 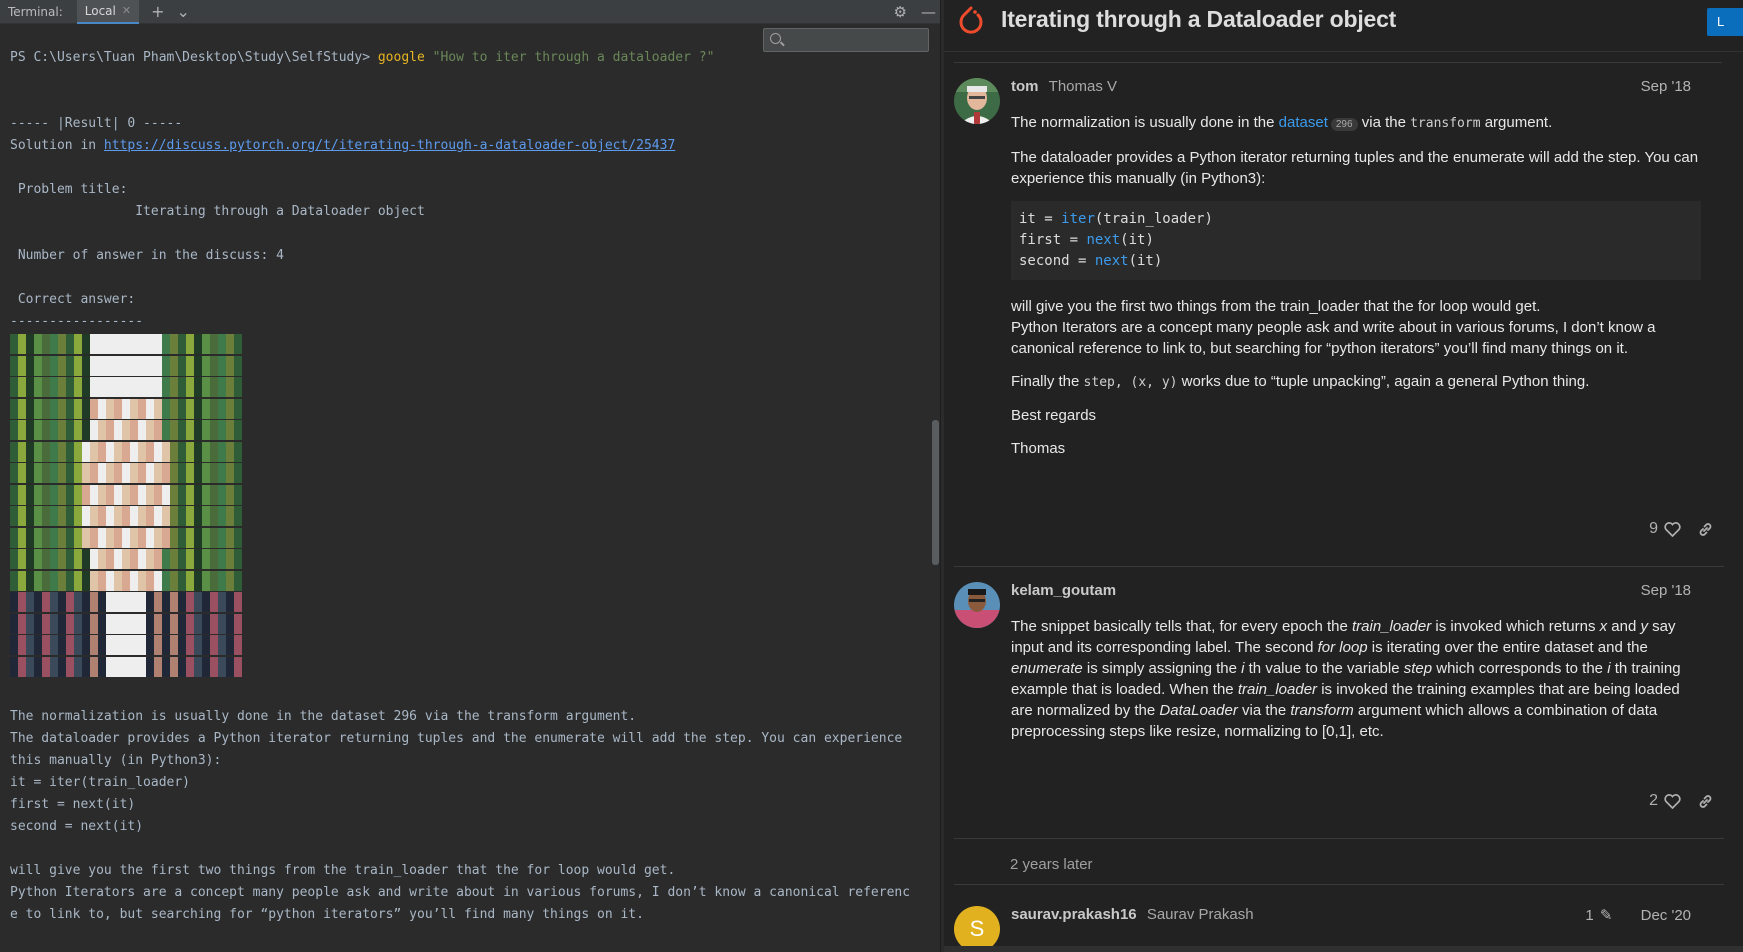 I want to click on link-count-badge: 296, so click(x=1344, y=124).